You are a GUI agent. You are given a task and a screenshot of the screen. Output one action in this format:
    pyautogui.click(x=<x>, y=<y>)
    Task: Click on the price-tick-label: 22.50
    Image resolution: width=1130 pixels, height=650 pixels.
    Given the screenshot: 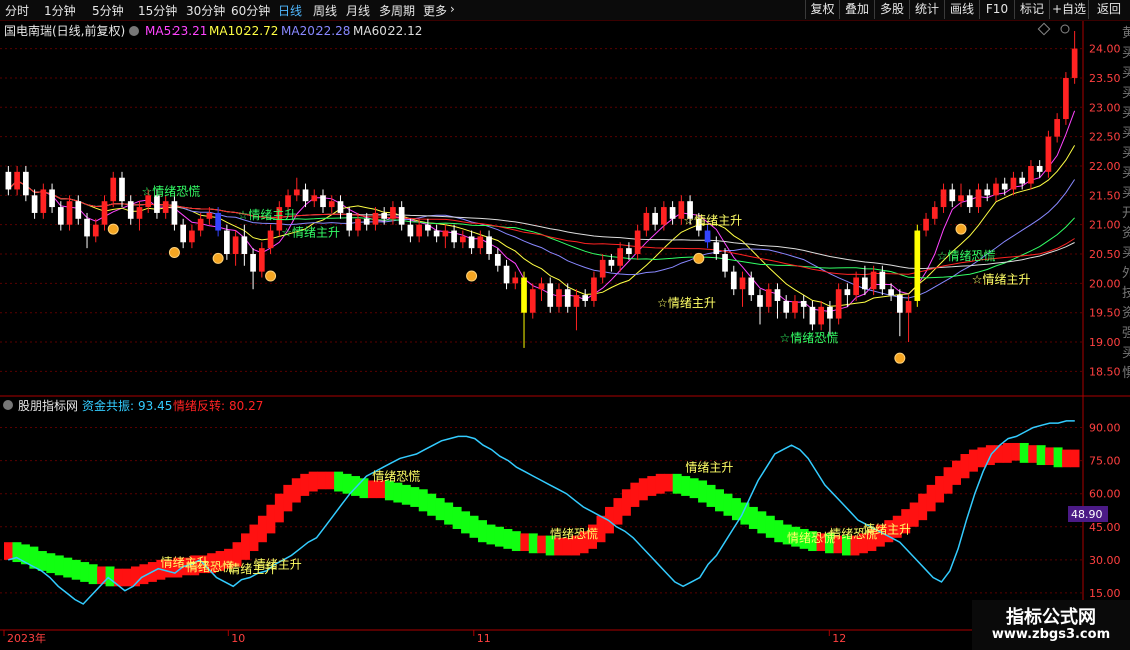 What is the action you would take?
    pyautogui.click(x=1105, y=137)
    